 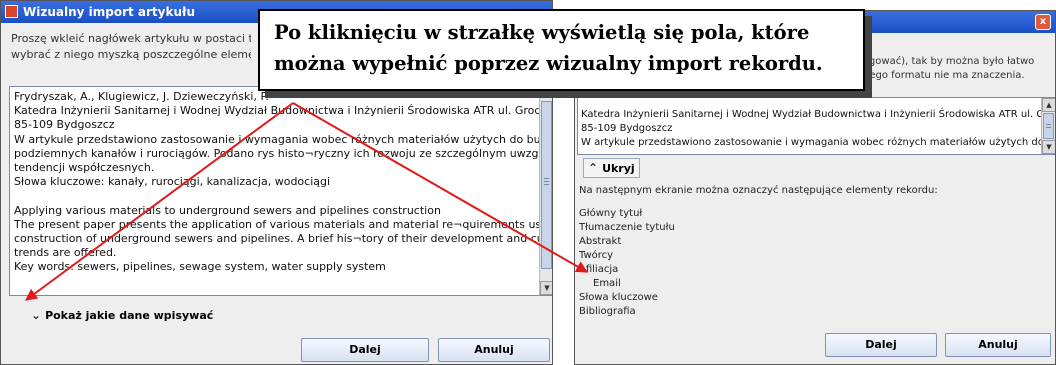 What do you see at coordinates (607, 311) in the screenshot?
I see `field-item: Bibliografia` at bounding box center [607, 311].